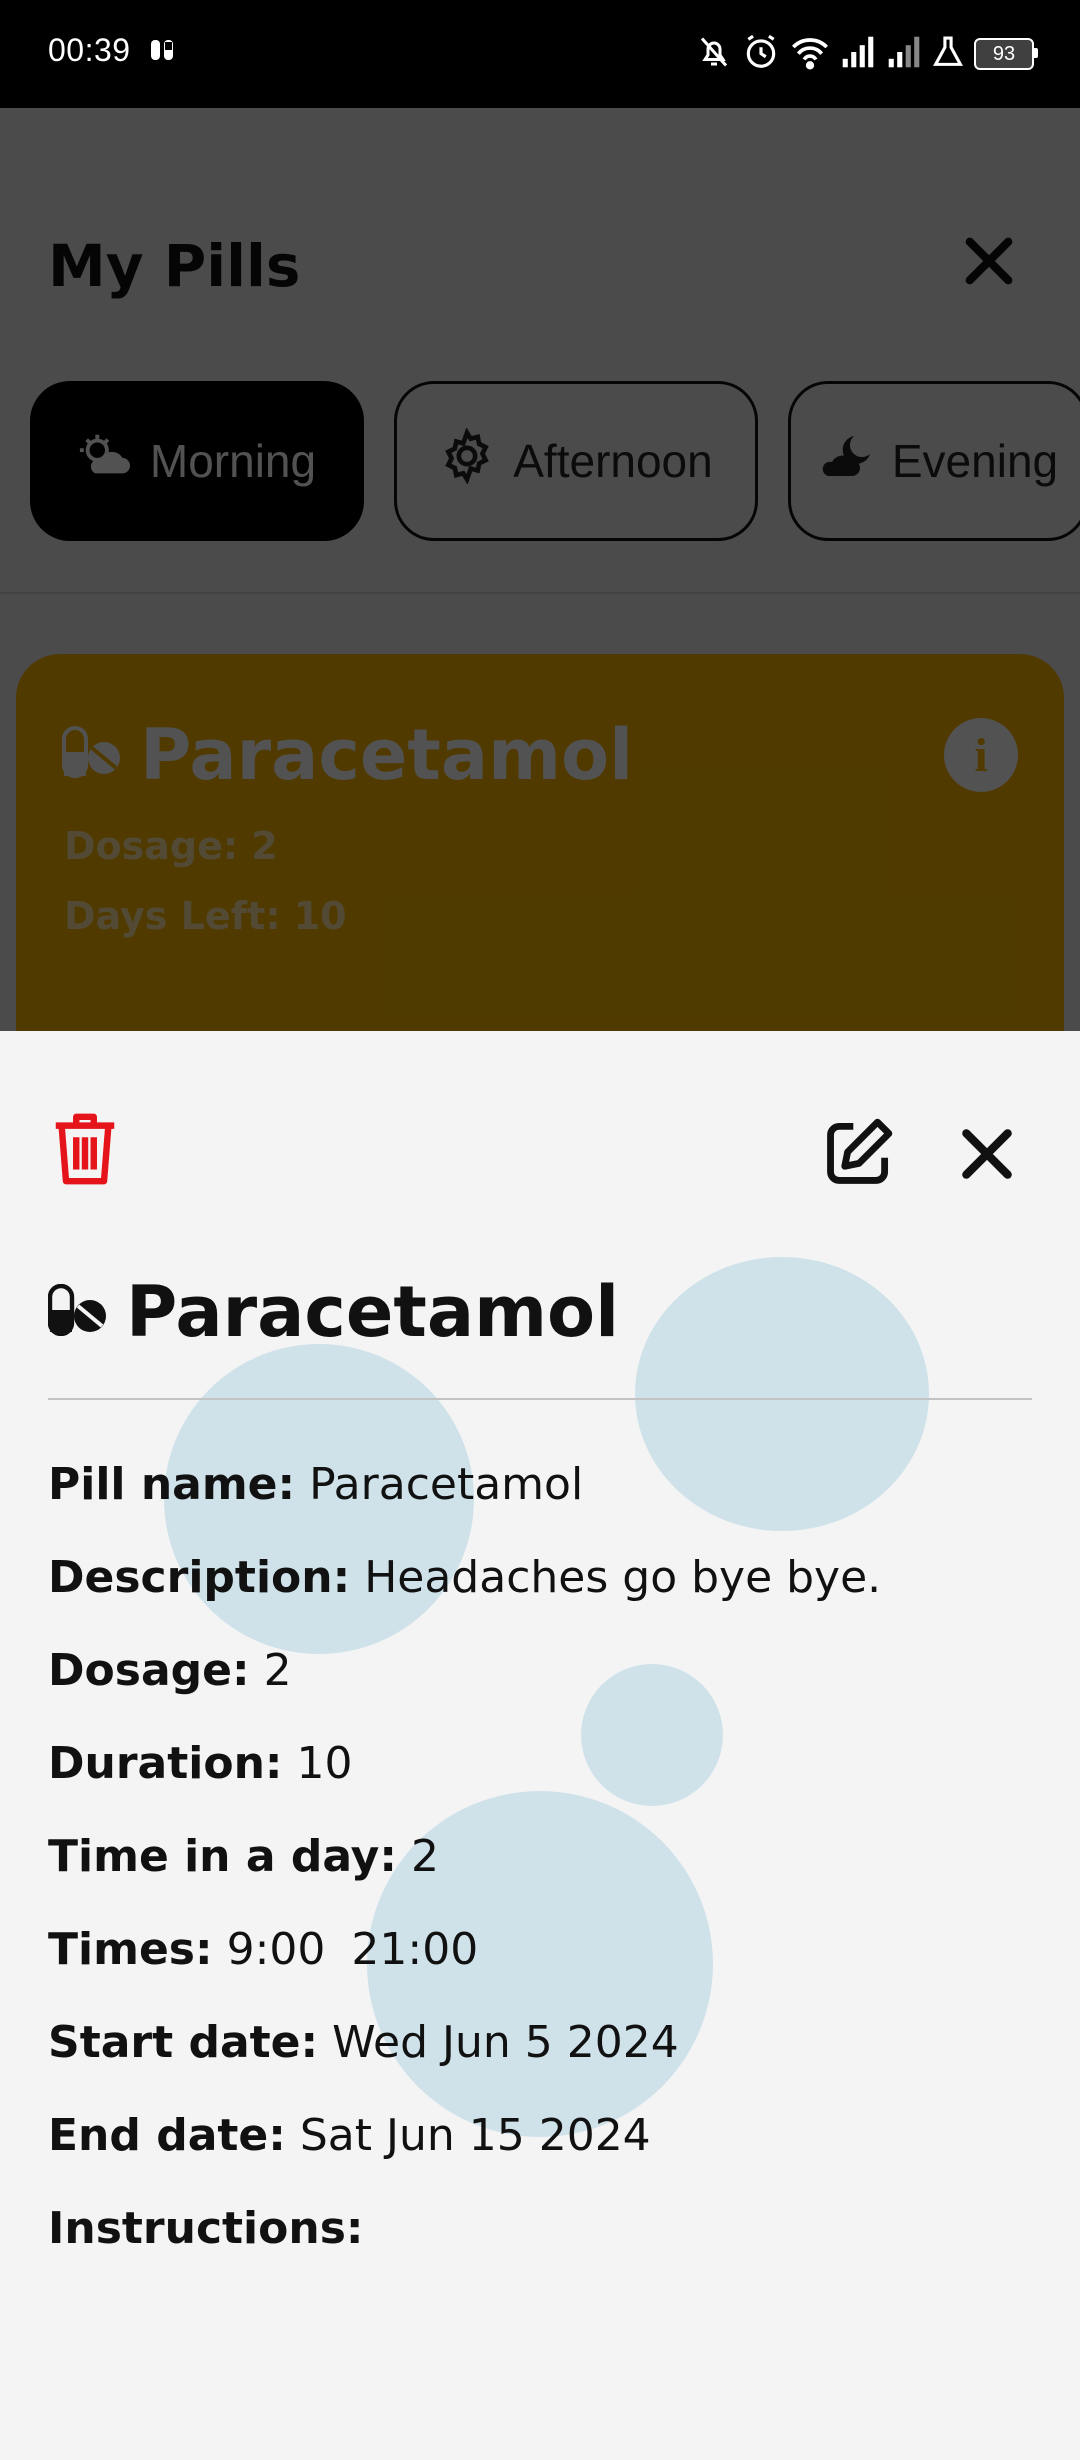  Describe the element at coordinates (165, 1763) in the screenshot. I see `detail-key: Duration:` at that location.